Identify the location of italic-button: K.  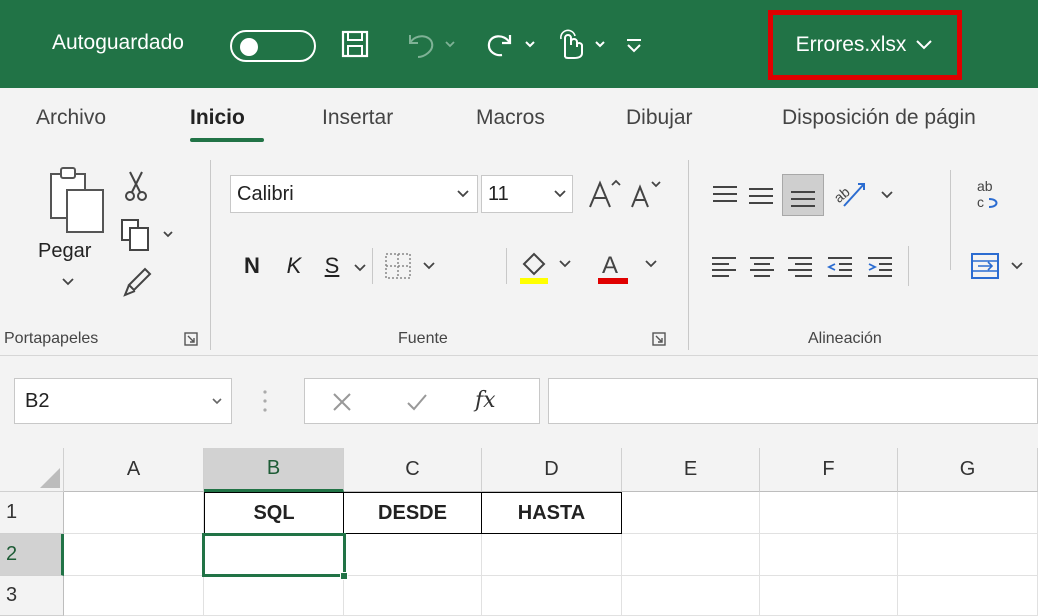
(294, 266).